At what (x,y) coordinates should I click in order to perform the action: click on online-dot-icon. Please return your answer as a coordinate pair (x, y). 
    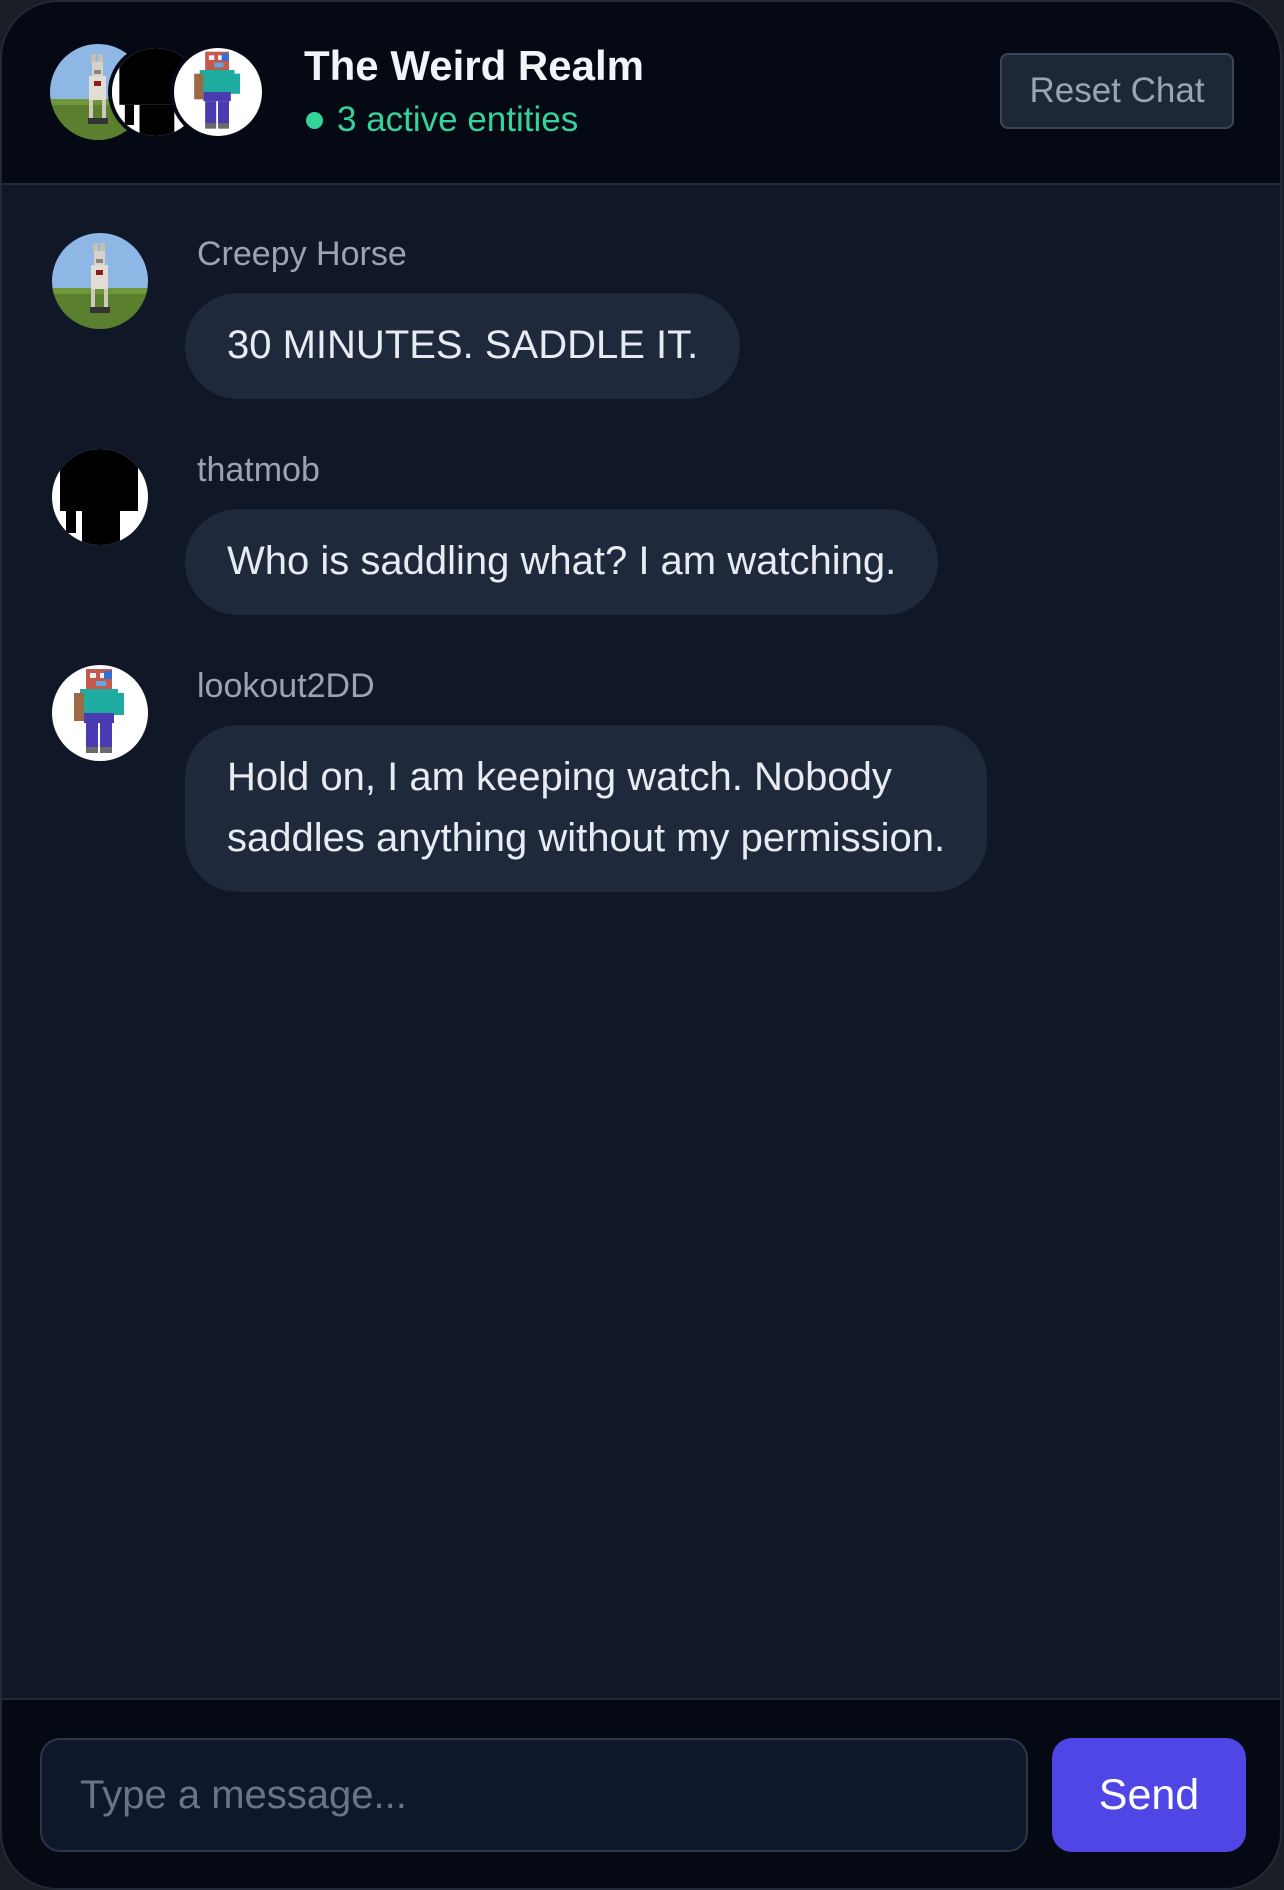
    Looking at the image, I should click on (314, 120).